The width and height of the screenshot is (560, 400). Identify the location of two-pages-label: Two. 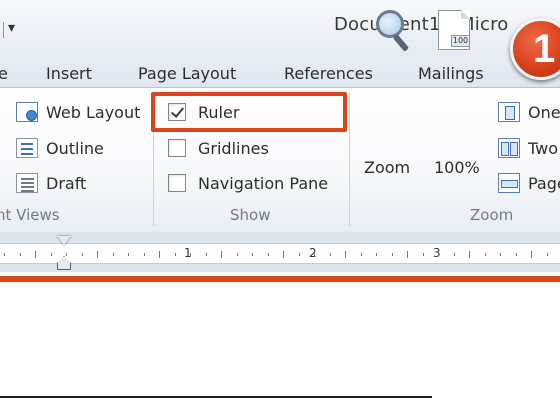
(543, 148).